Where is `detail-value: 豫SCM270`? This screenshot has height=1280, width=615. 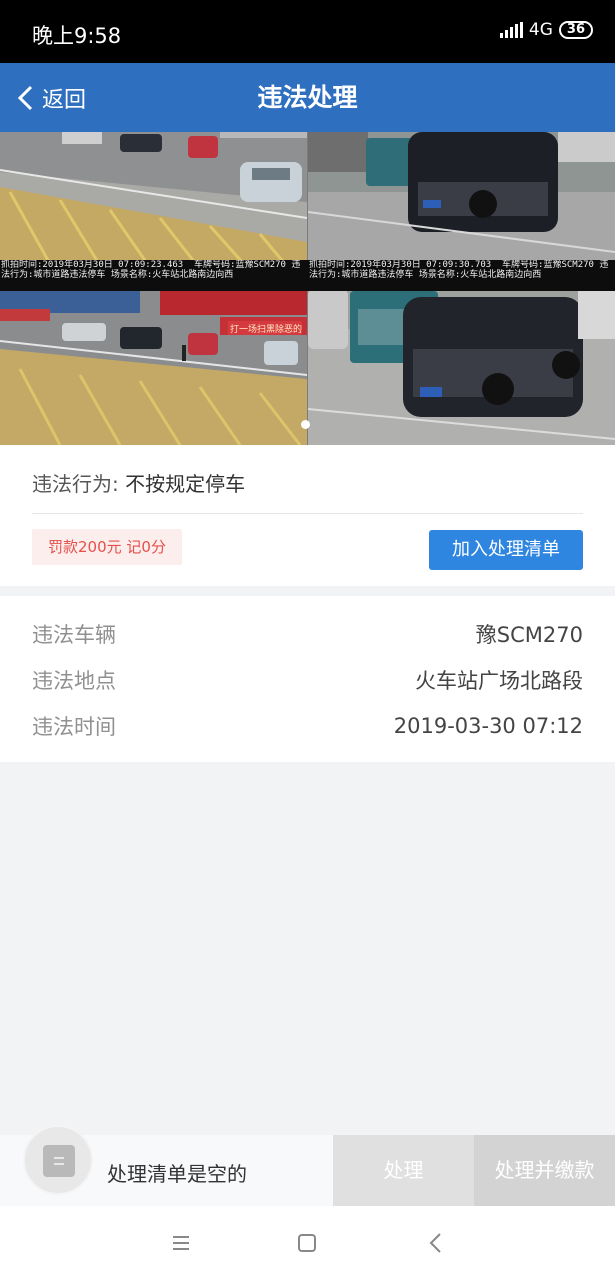 detail-value: 豫SCM270 is located at coordinates (529, 635).